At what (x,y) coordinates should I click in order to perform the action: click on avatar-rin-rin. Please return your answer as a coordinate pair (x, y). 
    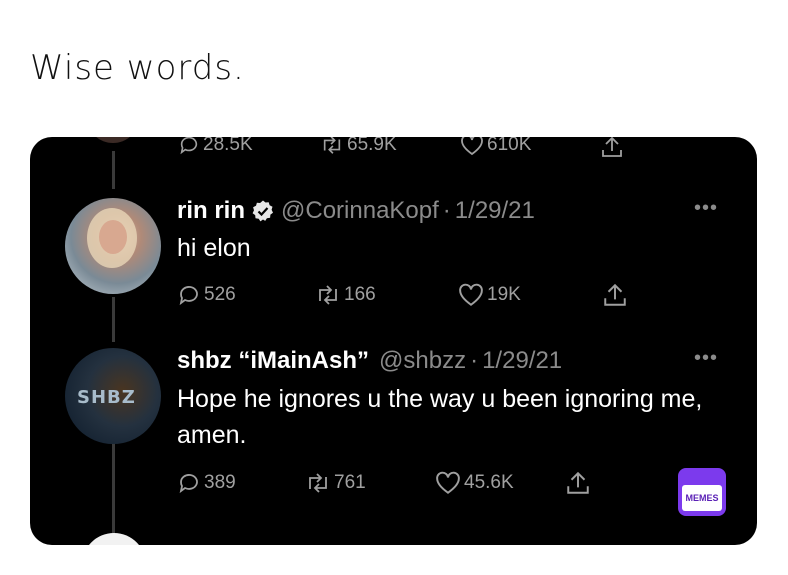
    Looking at the image, I should click on (113, 246).